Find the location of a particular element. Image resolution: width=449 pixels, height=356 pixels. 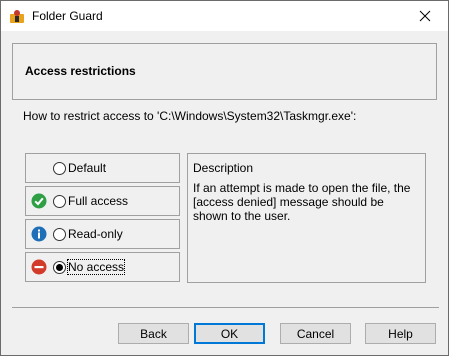

description-title: Description is located at coordinates (223, 168).